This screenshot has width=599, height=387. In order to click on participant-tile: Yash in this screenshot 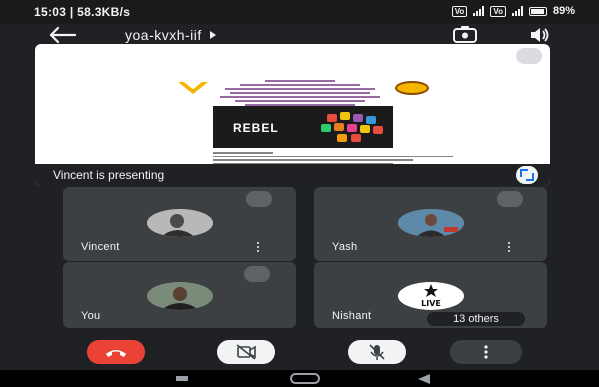, I will do `click(430, 224)`.